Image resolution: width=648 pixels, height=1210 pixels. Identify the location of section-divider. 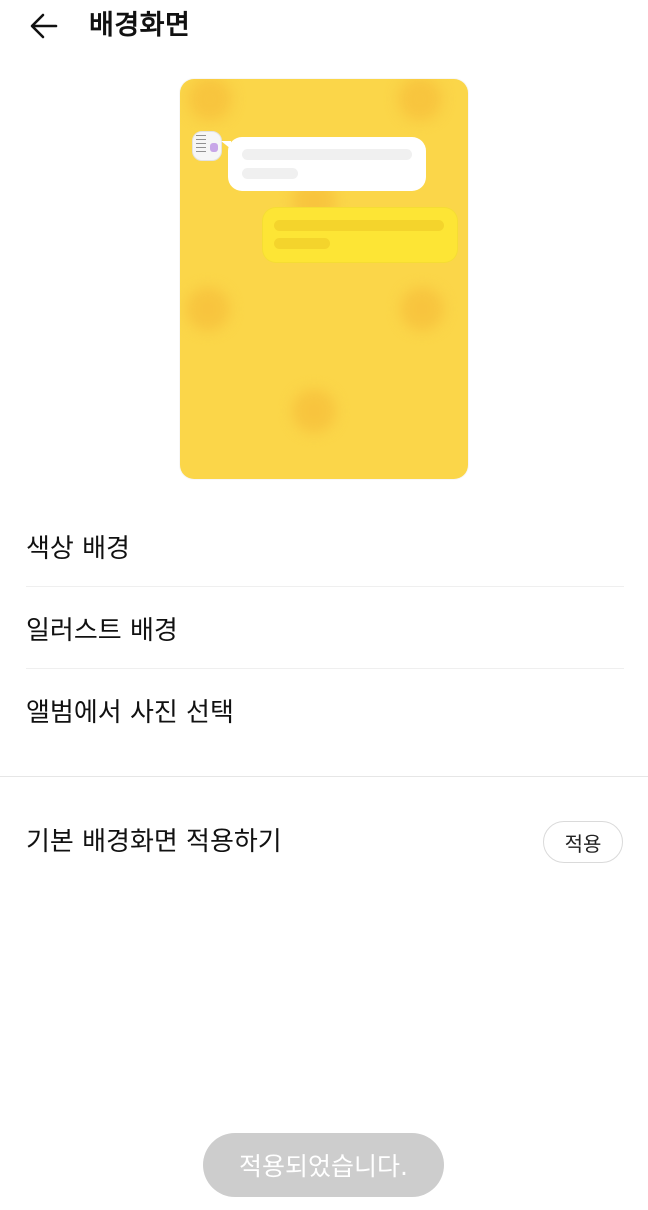
(324, 776).